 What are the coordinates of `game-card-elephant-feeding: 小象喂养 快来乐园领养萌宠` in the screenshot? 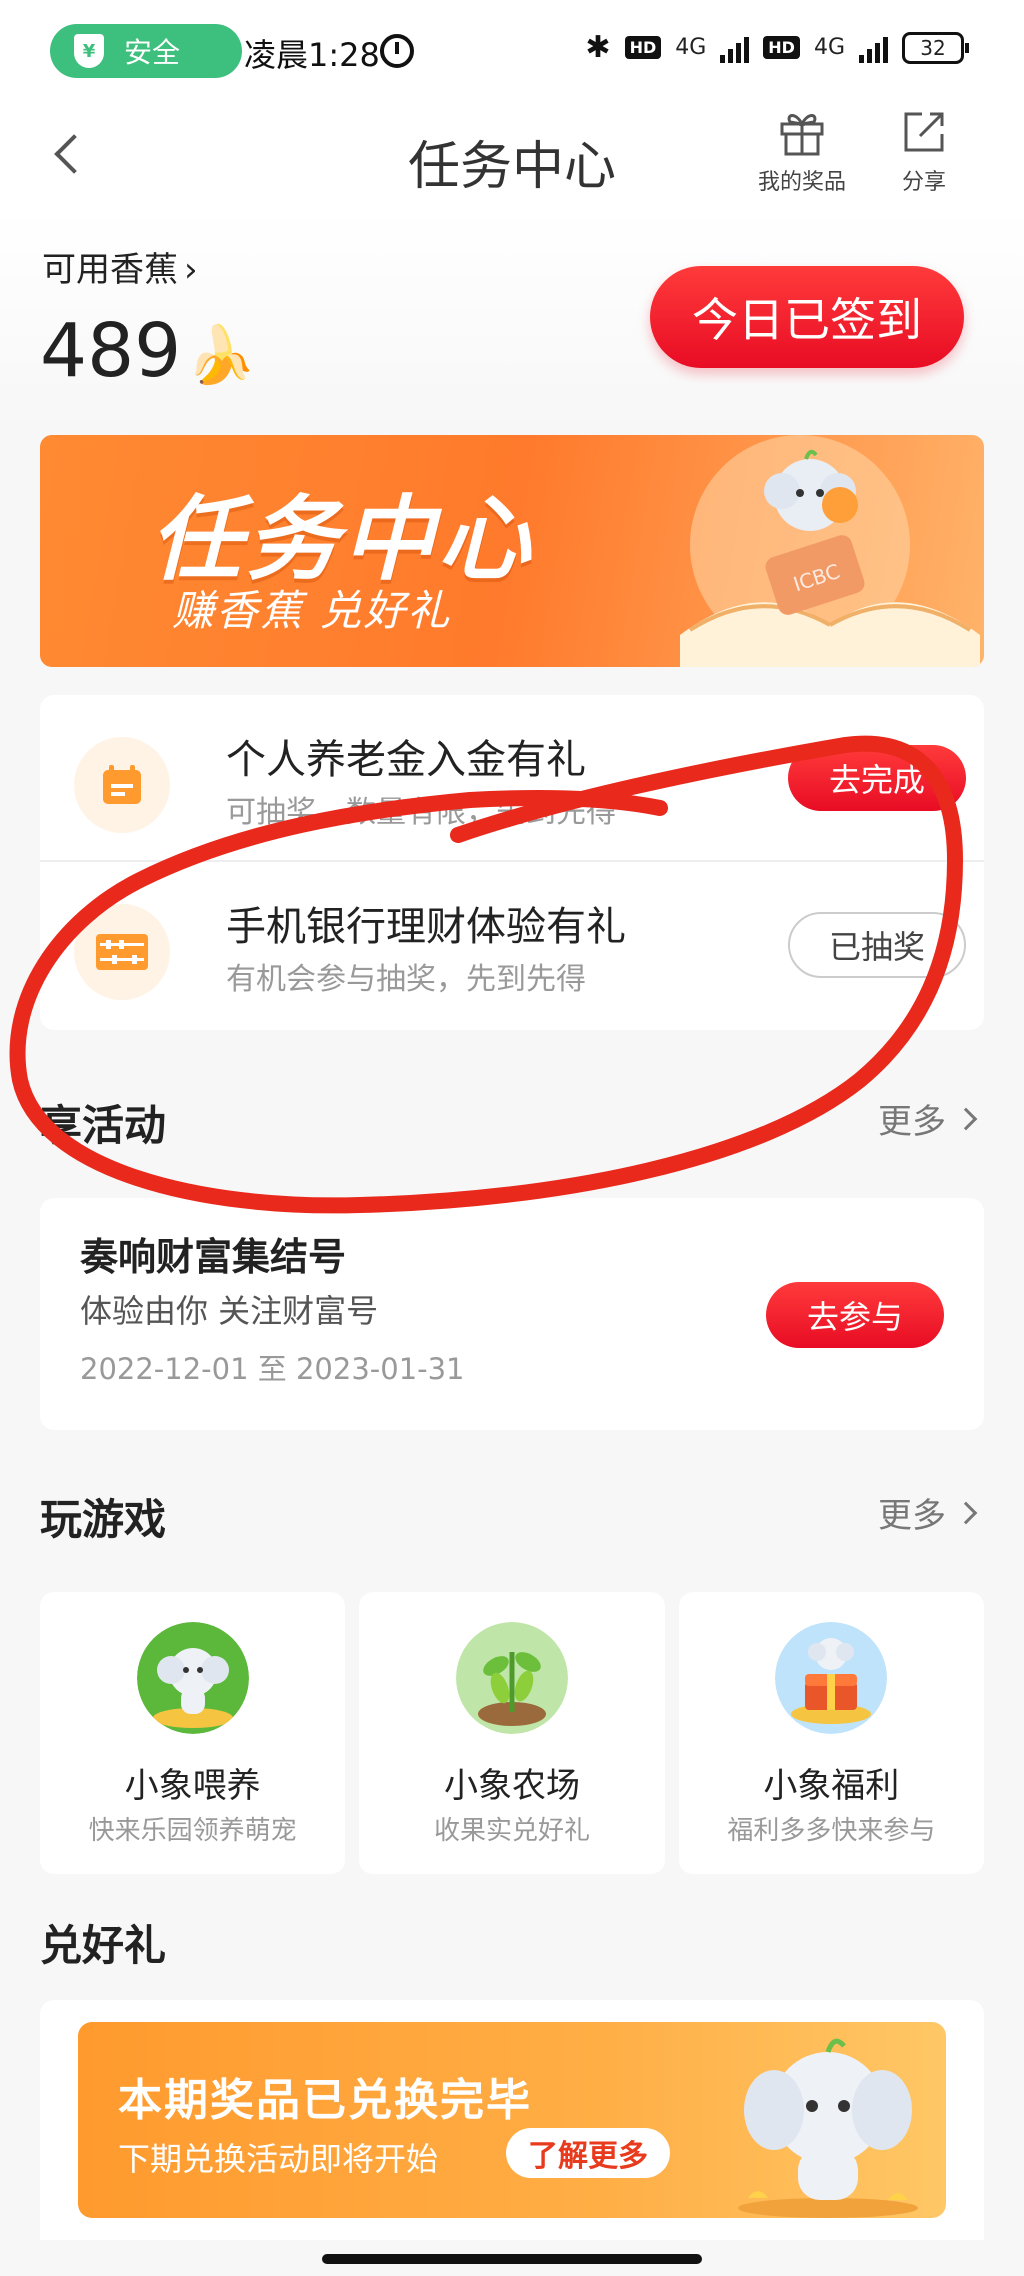 It's located at (193, 1733).